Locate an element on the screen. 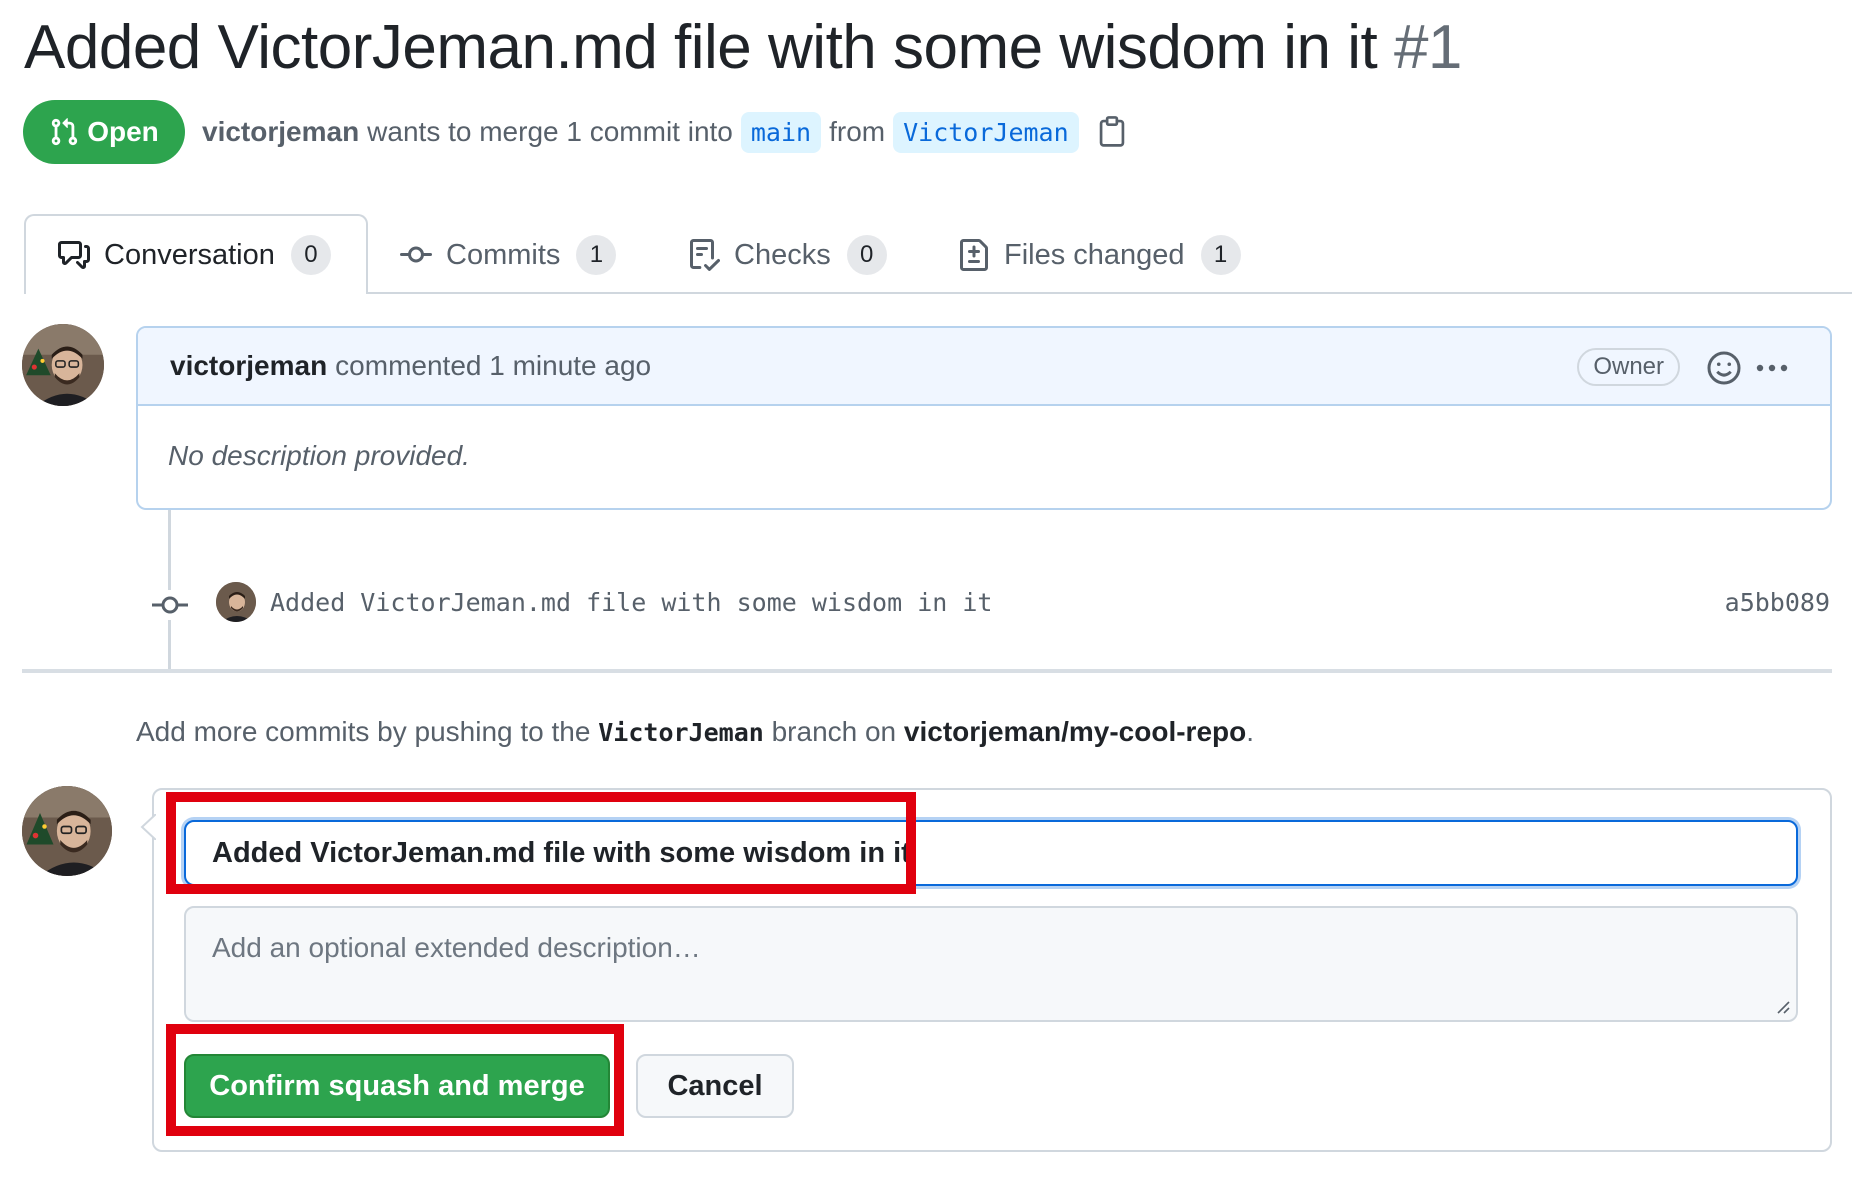 Image resolution: width=1852 pixels, height=1184 pixels. highlight-box-title is located at coordinates (541, 843).